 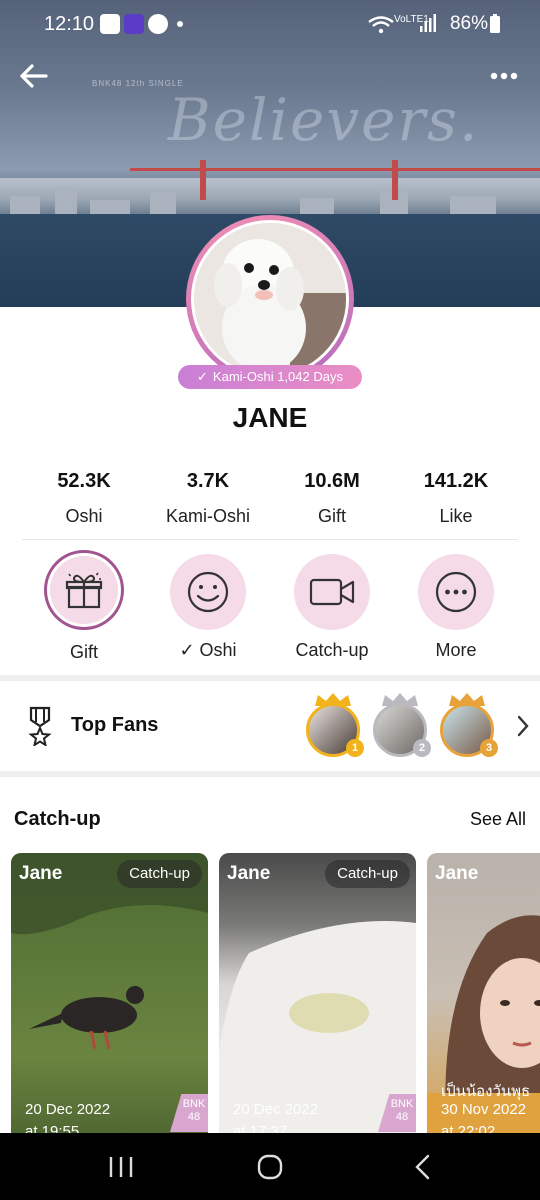 I want to click on kami-oshi-badge: ✓ Kami-Oshi 1,042 Days, so click(x=270, y=377).